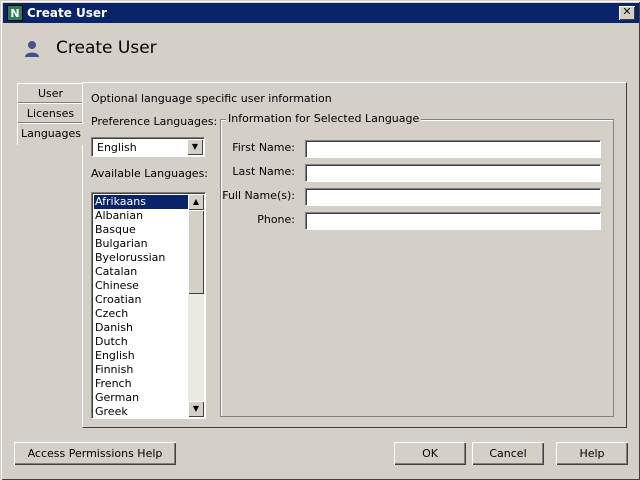 This screenshot has width=640, height=480. Describe the element at coordinates (141, 300) in the screenshot. I see `list-item: Croatian` at that location.